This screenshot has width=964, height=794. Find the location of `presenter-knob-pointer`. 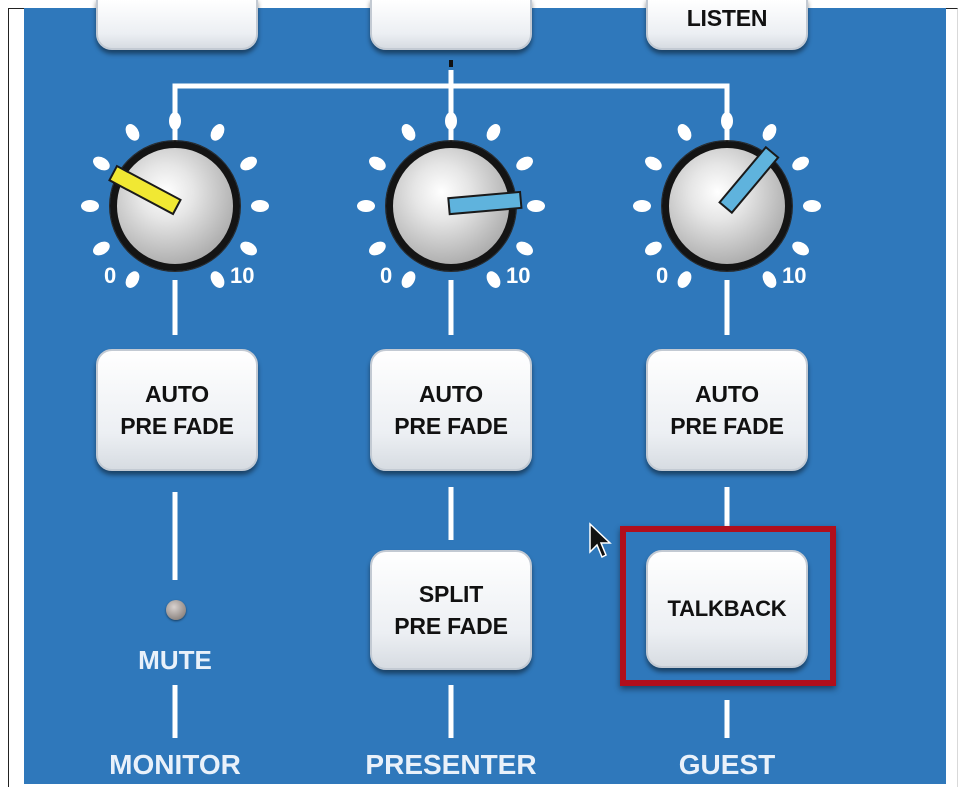

presenter-knob-pointer is located at coordinates (485, 203).